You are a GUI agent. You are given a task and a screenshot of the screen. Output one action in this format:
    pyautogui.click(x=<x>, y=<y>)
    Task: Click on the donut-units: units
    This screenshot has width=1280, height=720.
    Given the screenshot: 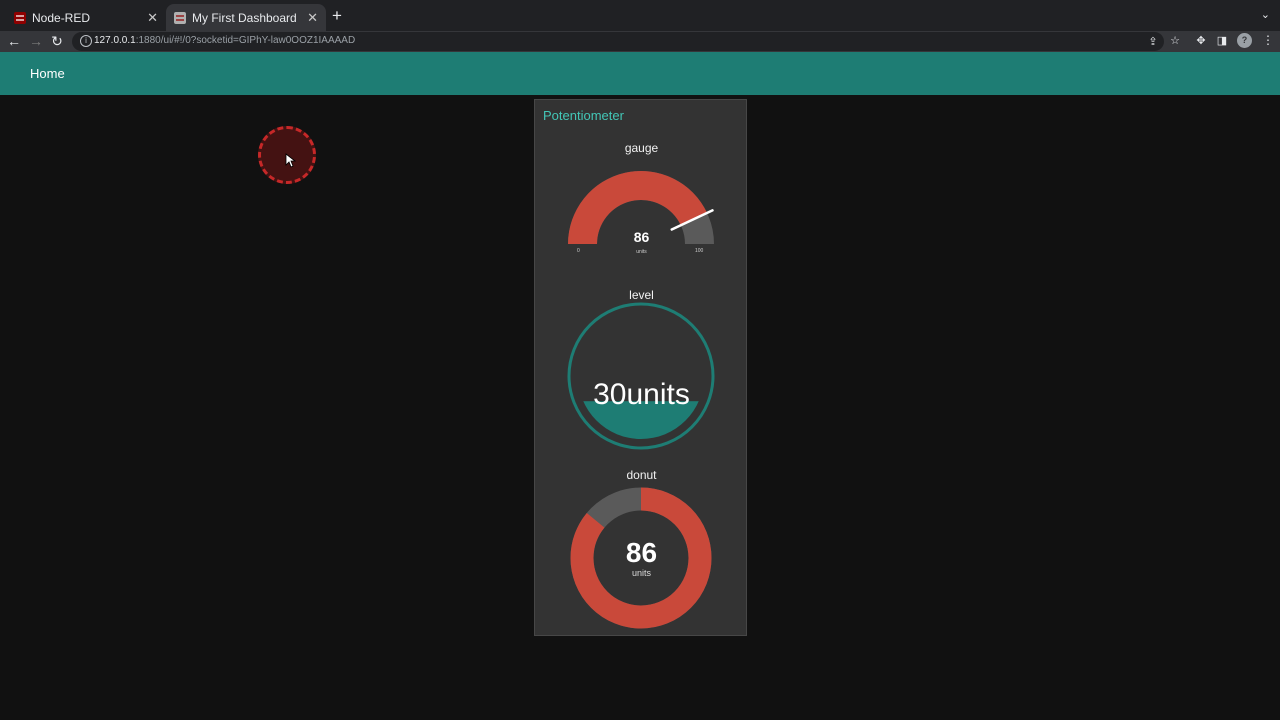 What is the action you would take?
    pyautogui.click(x=641, y=573)
    